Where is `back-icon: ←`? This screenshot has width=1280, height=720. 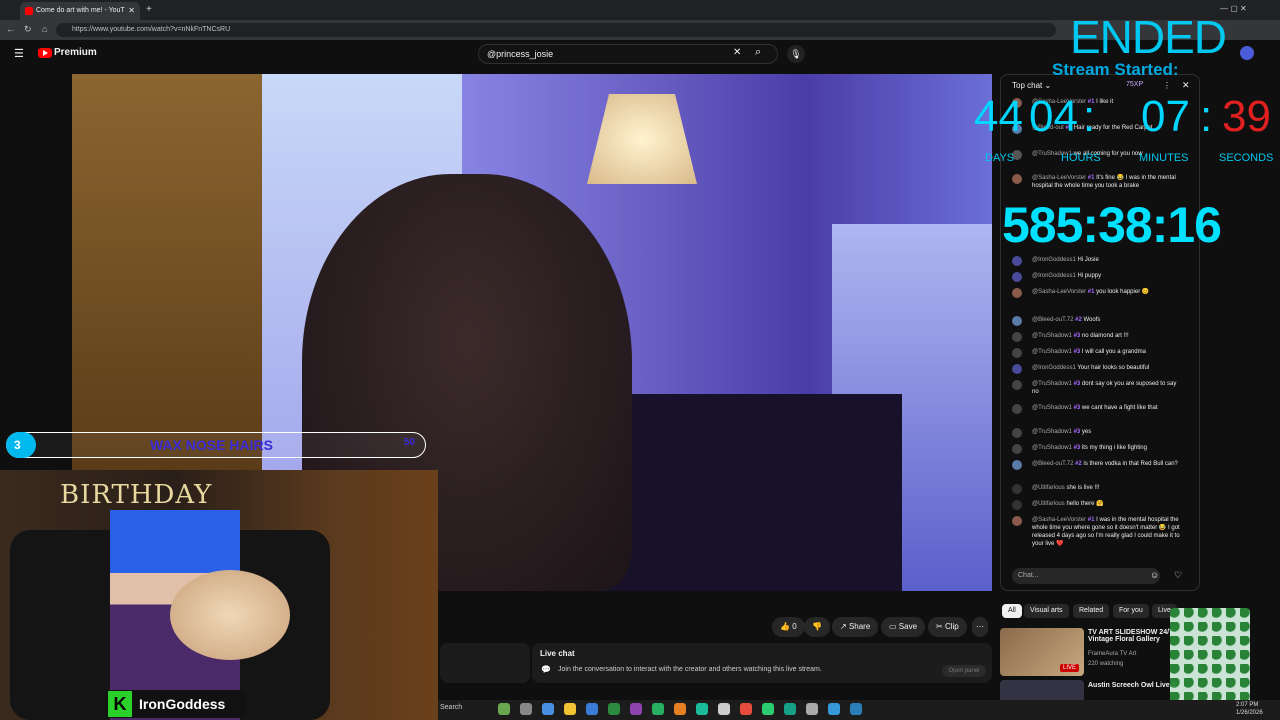
back-icon: ← is located at coordinates (10, 29).